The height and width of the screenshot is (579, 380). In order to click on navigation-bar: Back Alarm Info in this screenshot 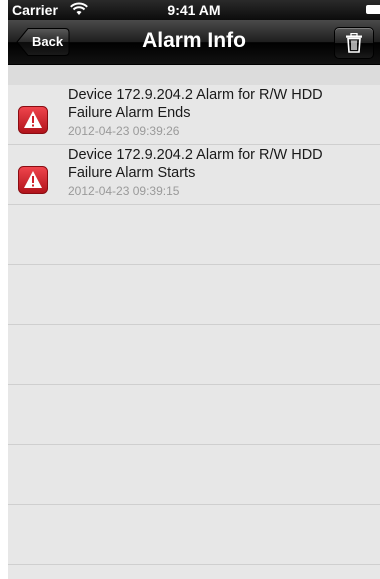, I will do `click(194, 42)`.